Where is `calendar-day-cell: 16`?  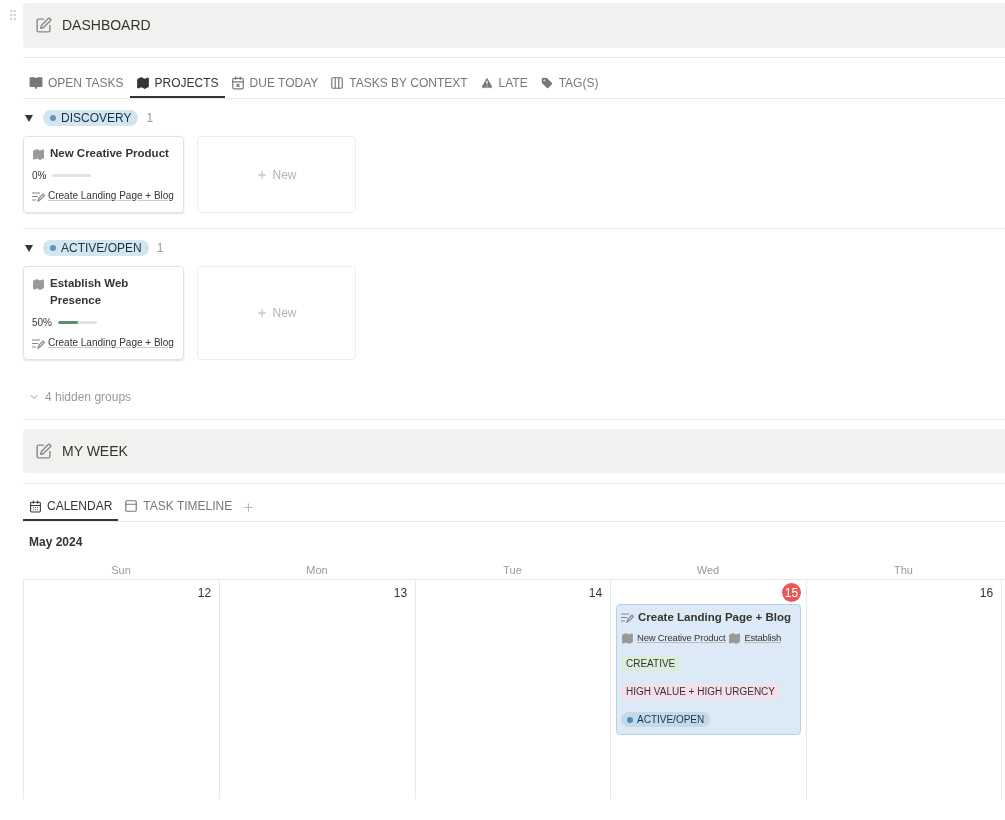 calendar-day-cell: 16 is located at coordinates (904, 689).